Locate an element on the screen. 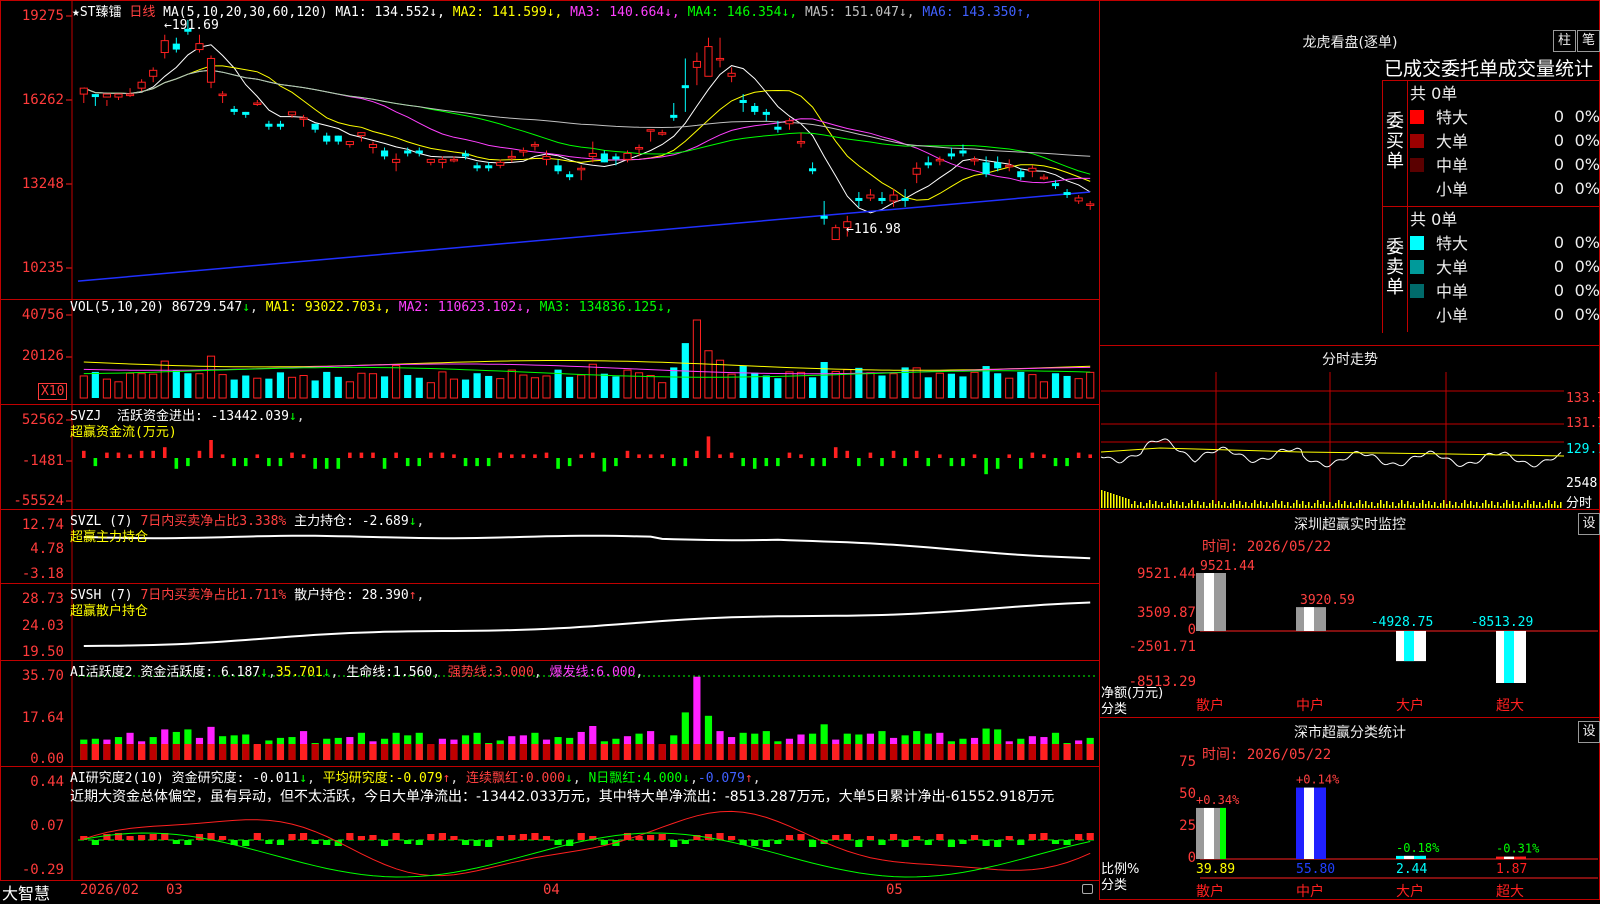 Image resolution: width=1600 pixels, height=904 pixels. vol-unit-badge: X10 is located at coordinates (53, 391).